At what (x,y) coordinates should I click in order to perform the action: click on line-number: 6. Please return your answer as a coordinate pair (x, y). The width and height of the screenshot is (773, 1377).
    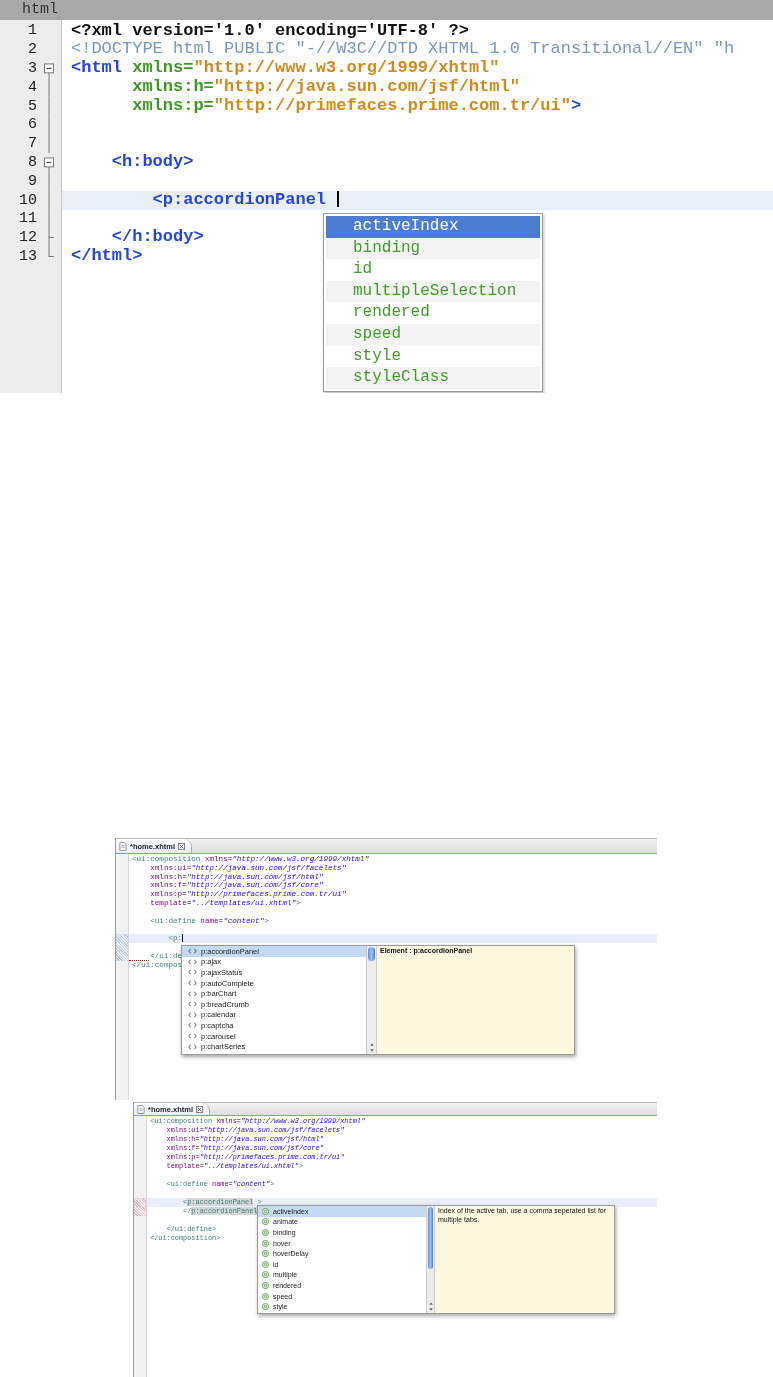
    Looking at the image, I should click on (32, 125).